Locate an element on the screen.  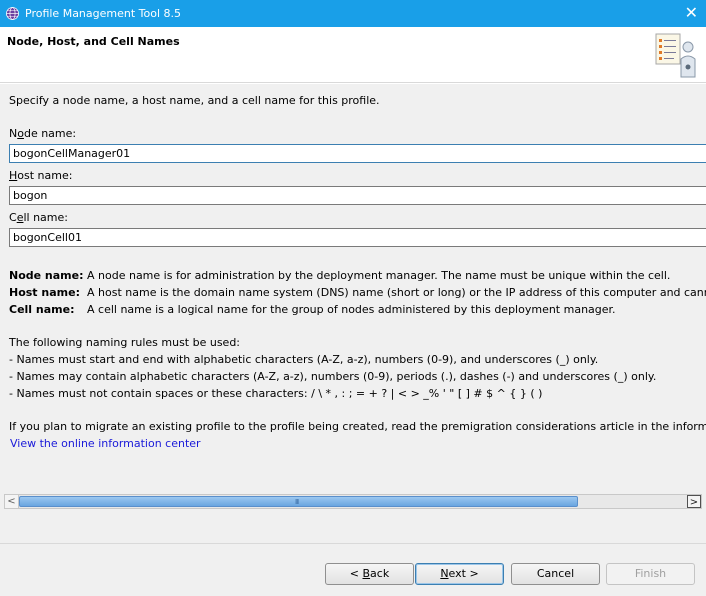
globe-icon is located at coordinates (12, 13).